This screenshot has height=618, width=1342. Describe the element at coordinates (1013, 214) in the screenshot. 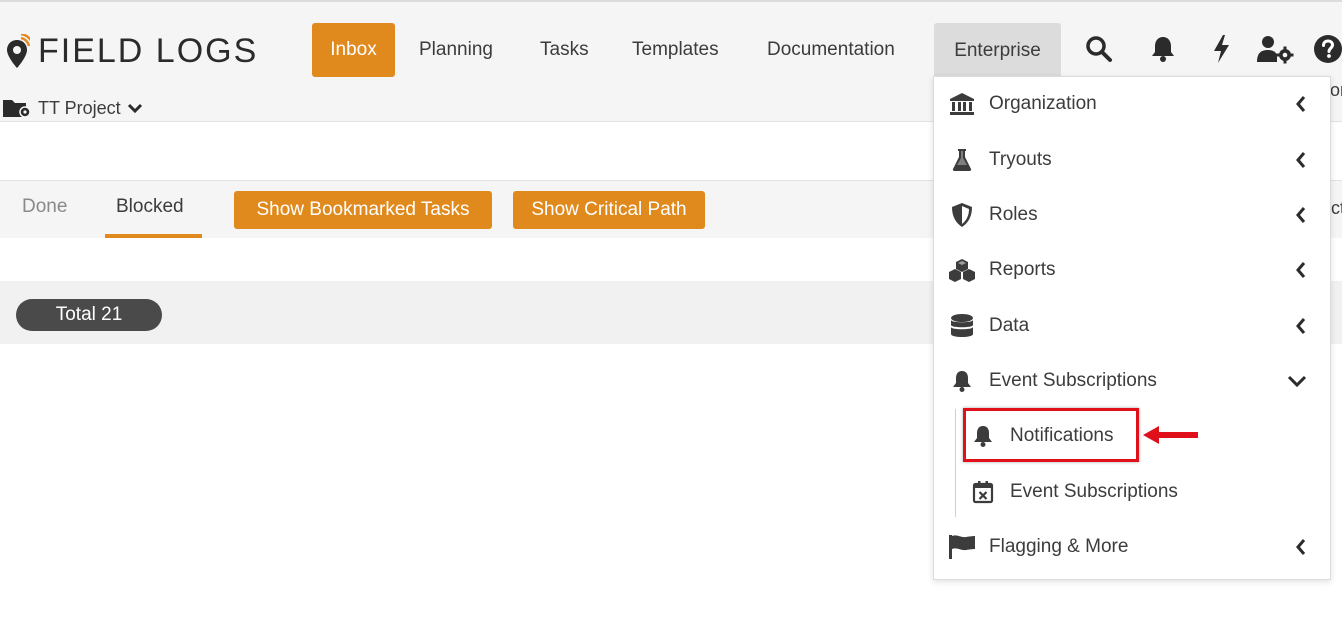

I see `menu-item-label: Roles` at that location.